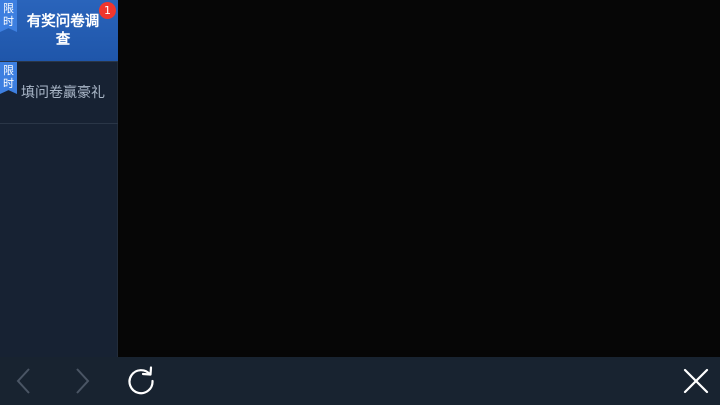 This screenshot has height=405, width=720. Describe the element at coordinates (63, 92) in the screenshot. I see `sidebar-item-label: 填问卷赢豪礼` at that location.